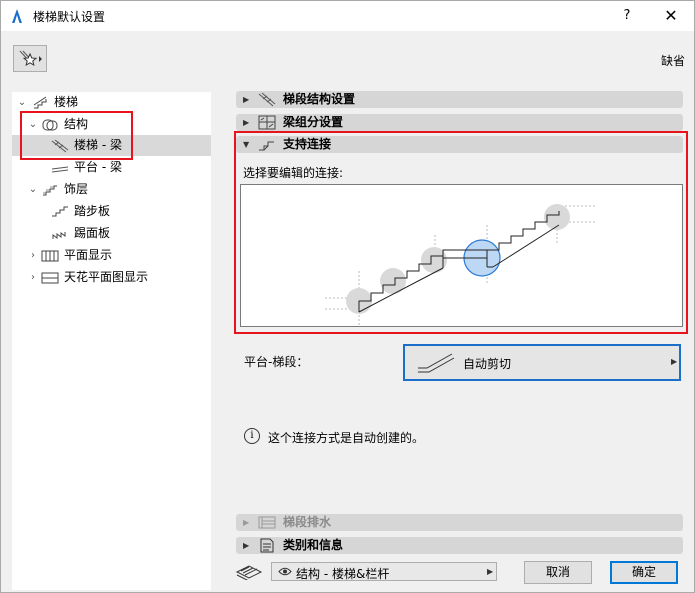 Image resolution: width=695 pixels, height=593 pixels. I want to click on tree-item-finish: ⌄ 饰层, so click(111, 189).